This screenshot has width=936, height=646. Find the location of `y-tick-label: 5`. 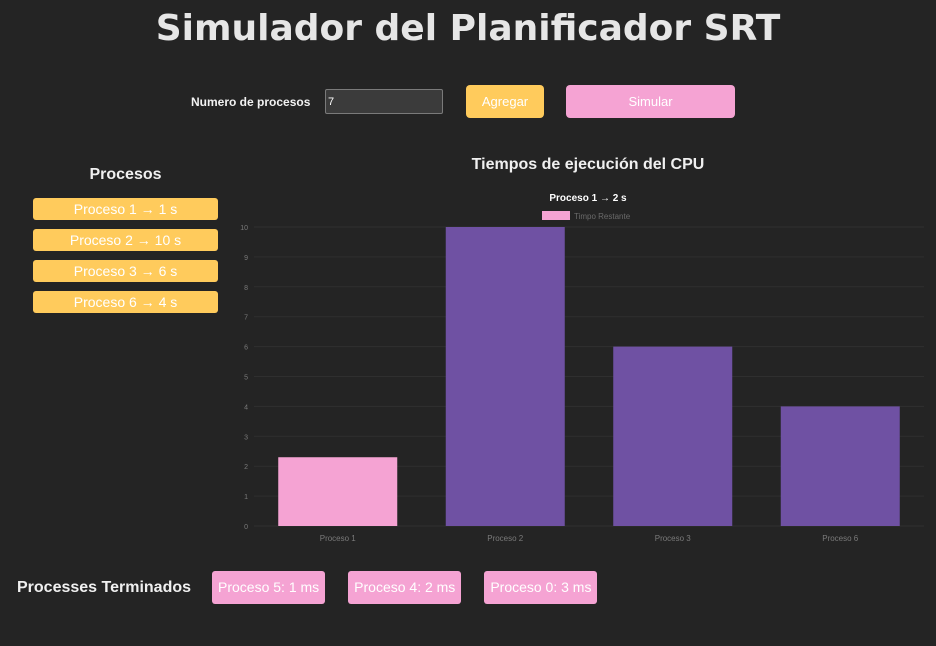

y-tick-label: 5 is located at coordinates (246, 378).